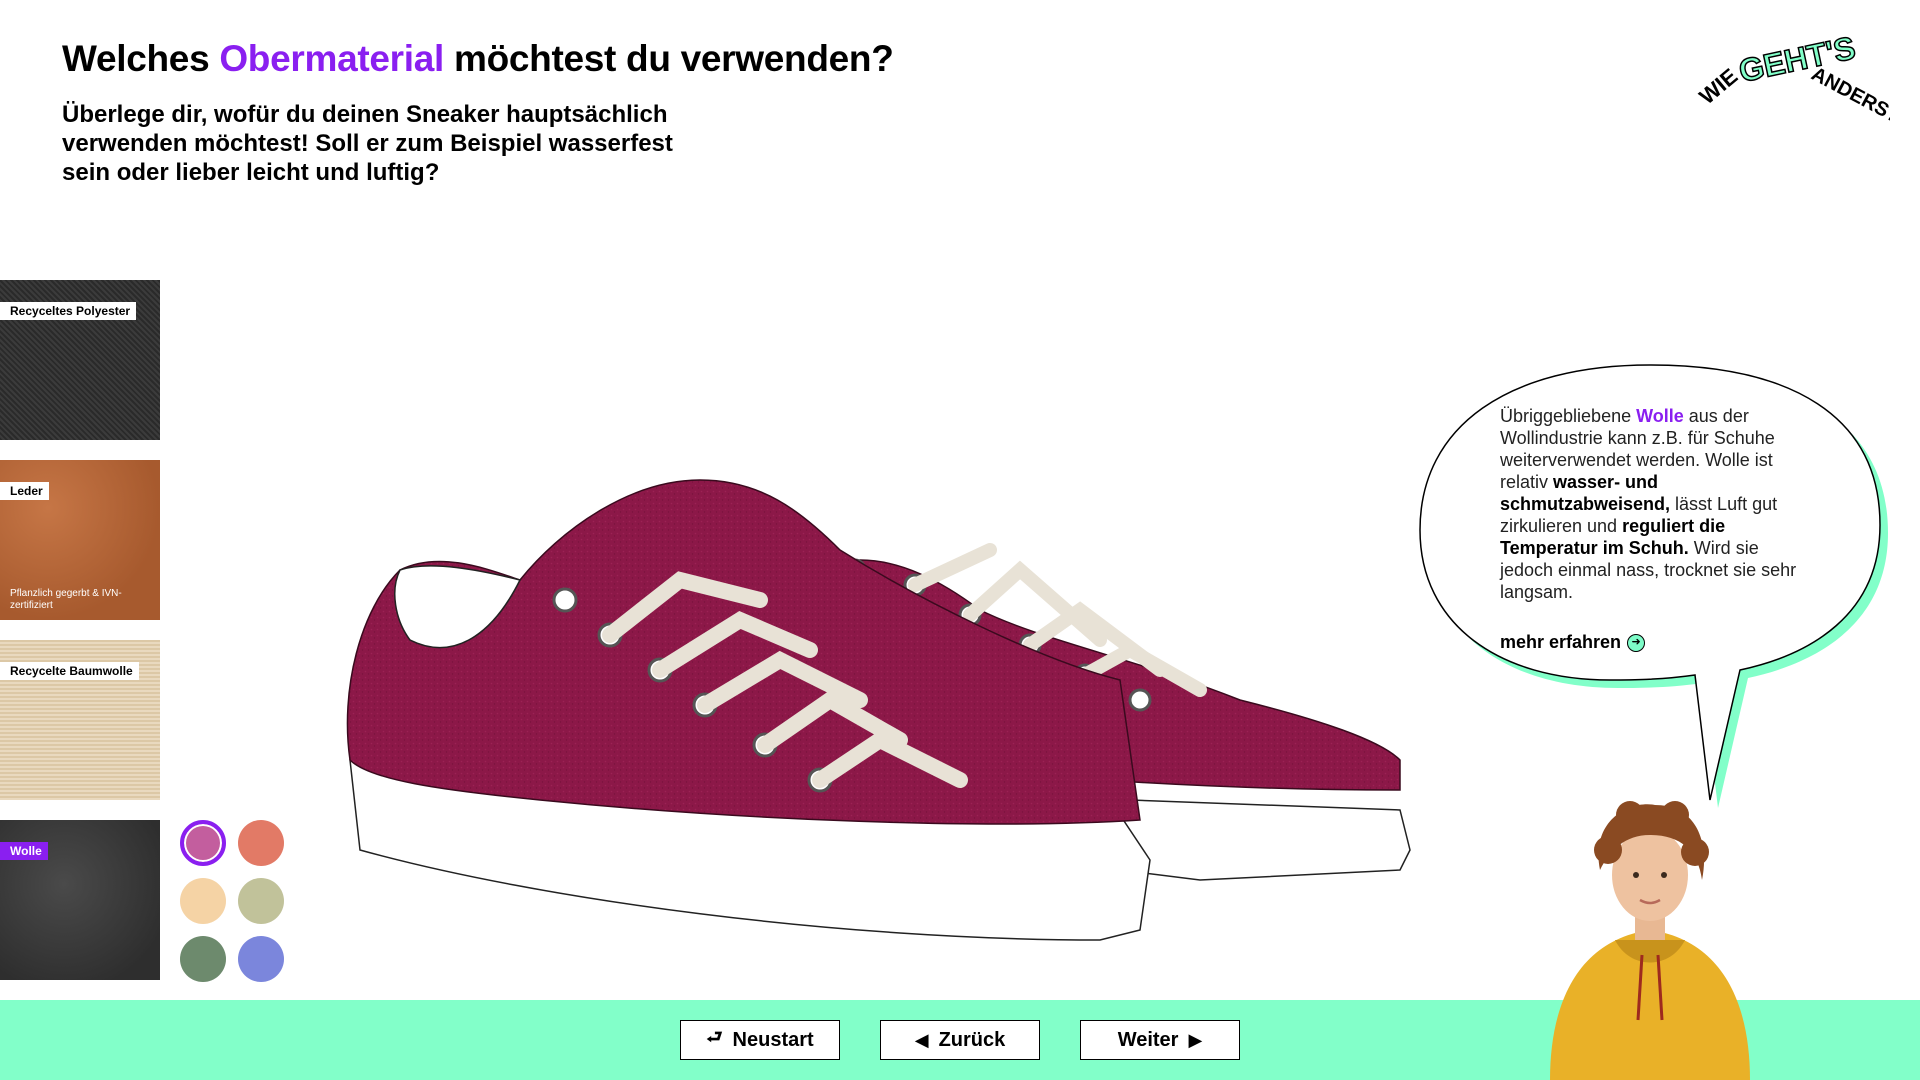 This screenshot has height=1080, width=1920. I want to click on logo: WIE GEHT'S ANDERS?, so click(1792, 79).